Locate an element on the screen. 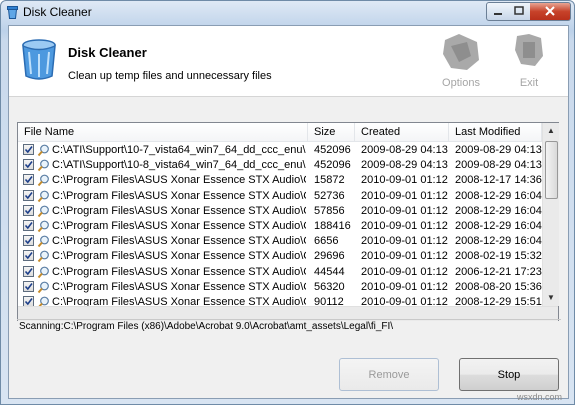 This screenshot has width=575, height=405. minimize-icon is located at coordinates (498, 14).